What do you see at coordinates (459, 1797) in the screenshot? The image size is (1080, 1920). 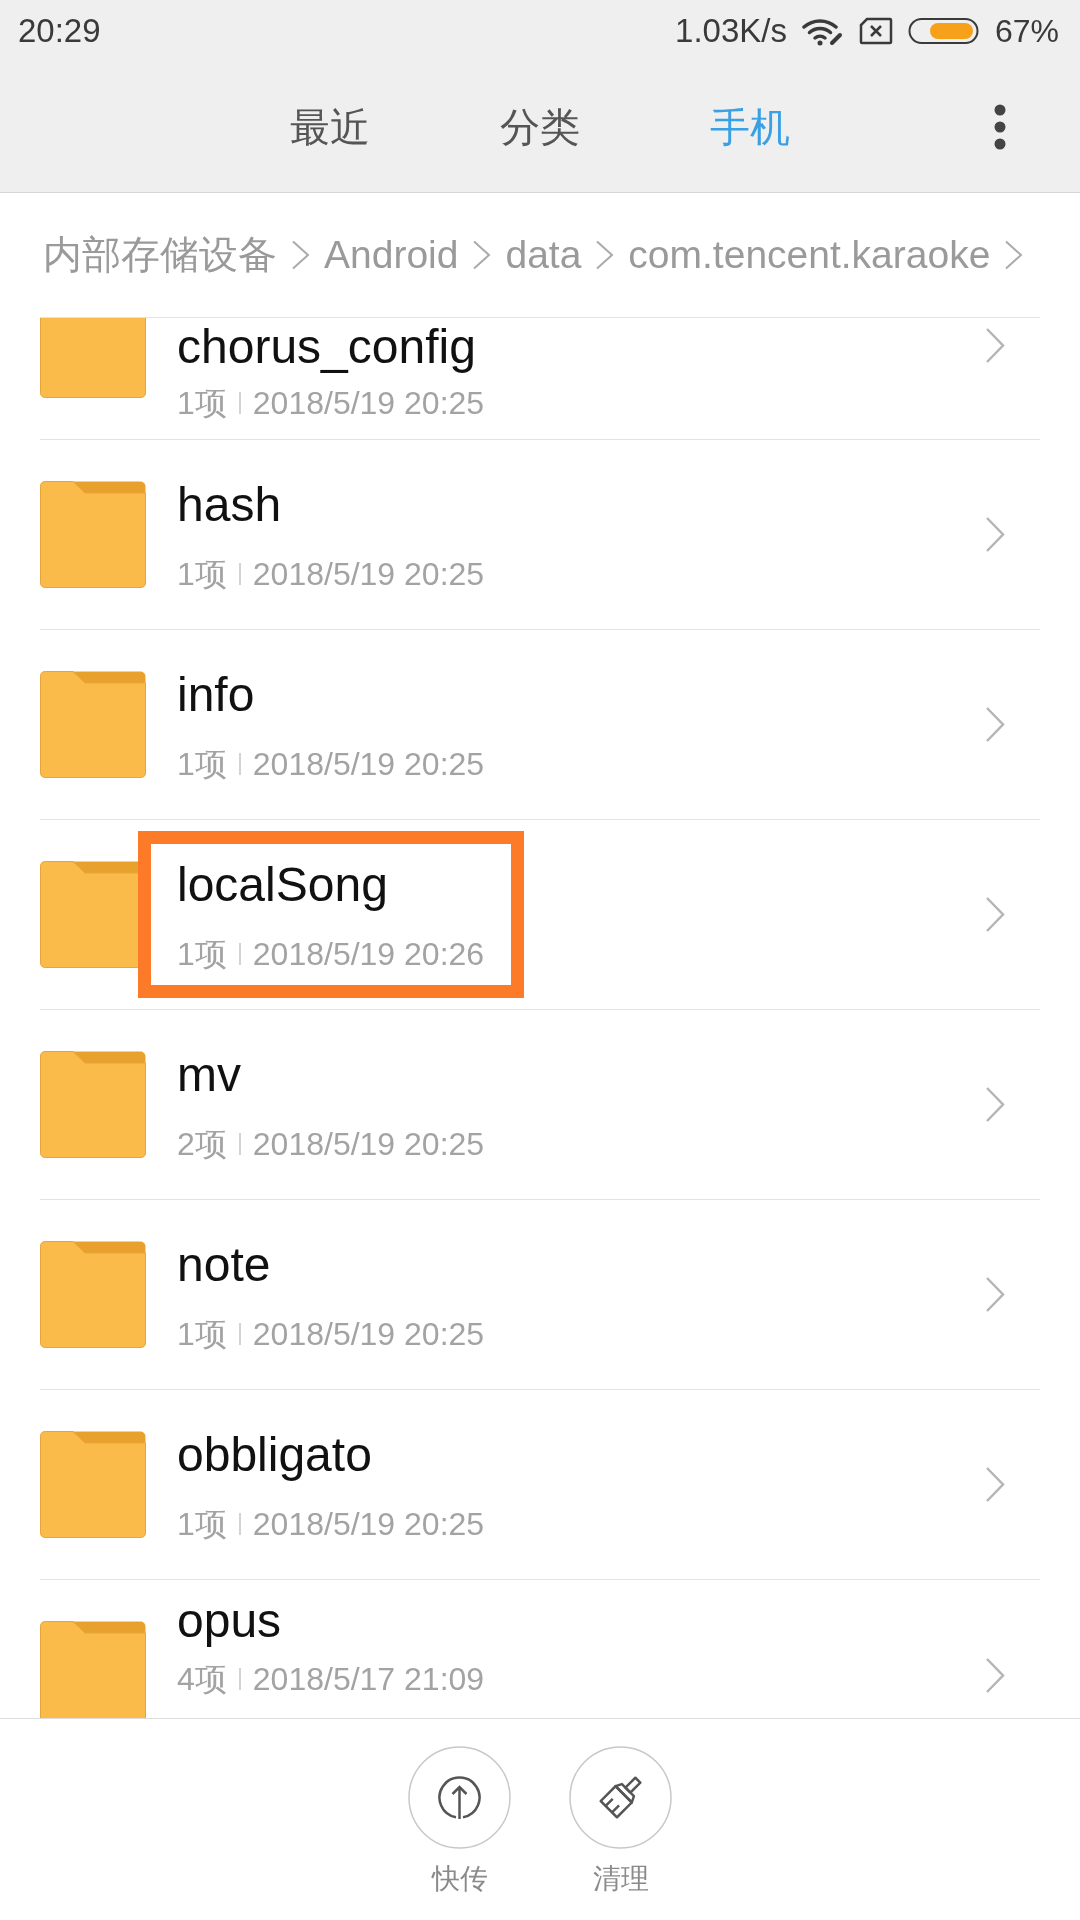 I see `upload-icon` at bounding box center [459, 1797].